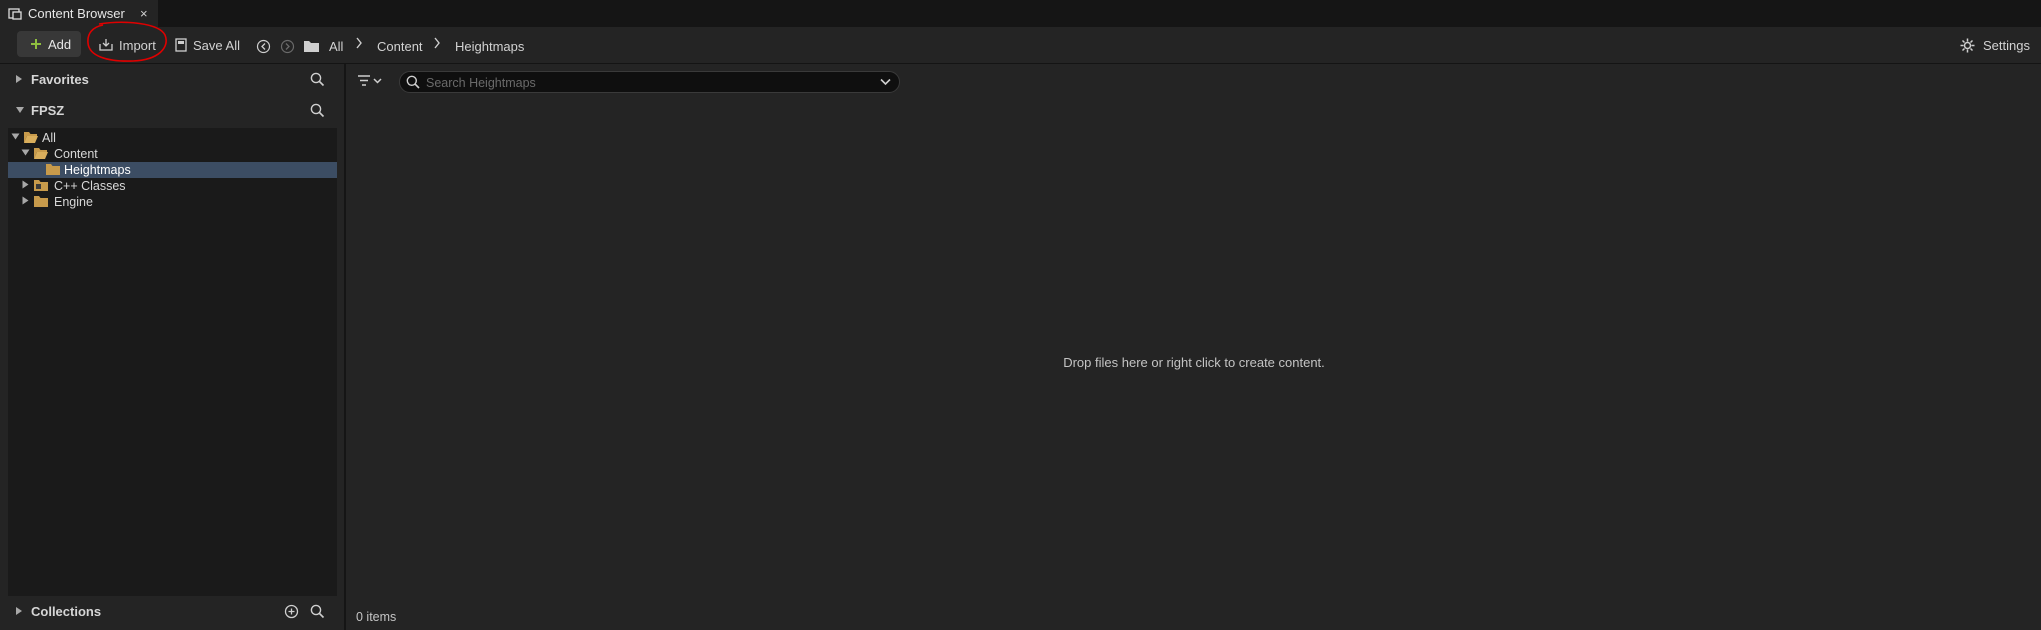 Image resolution: width=2041 pixels, height=630 pixels. I want to click on items-count: 0 items, so click(376, 617).